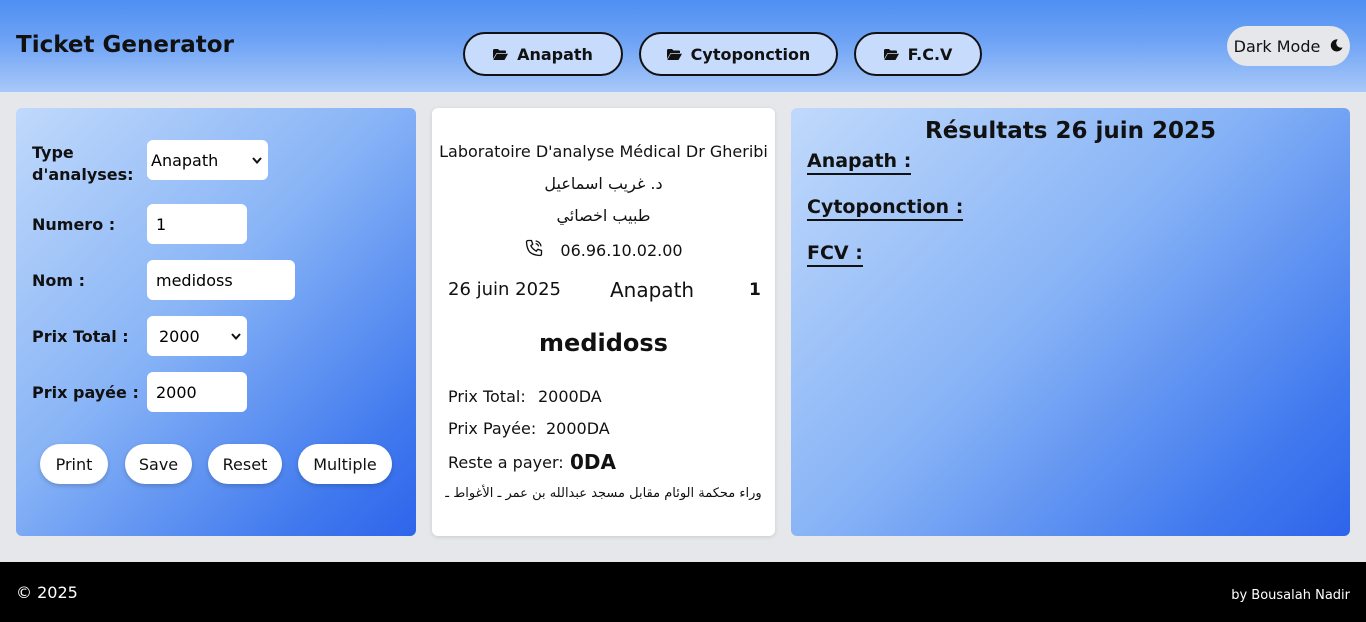 This screenshot has height=622, width=1366. Describe the element at coordinates (245, 464) in the screenshot. I see `reset-button: Reset` at that location.